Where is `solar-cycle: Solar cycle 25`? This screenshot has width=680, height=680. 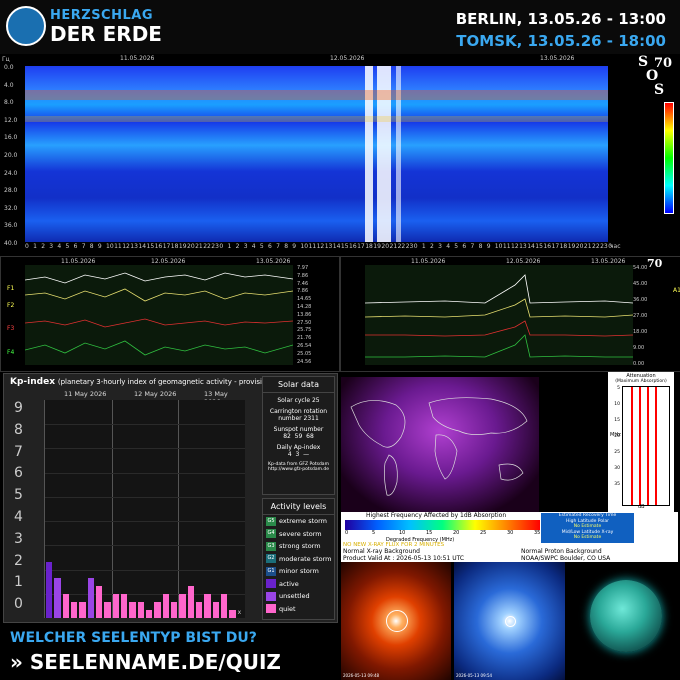 solar-cycle: Solar cycle 25 is located at coordinates (298, 400).